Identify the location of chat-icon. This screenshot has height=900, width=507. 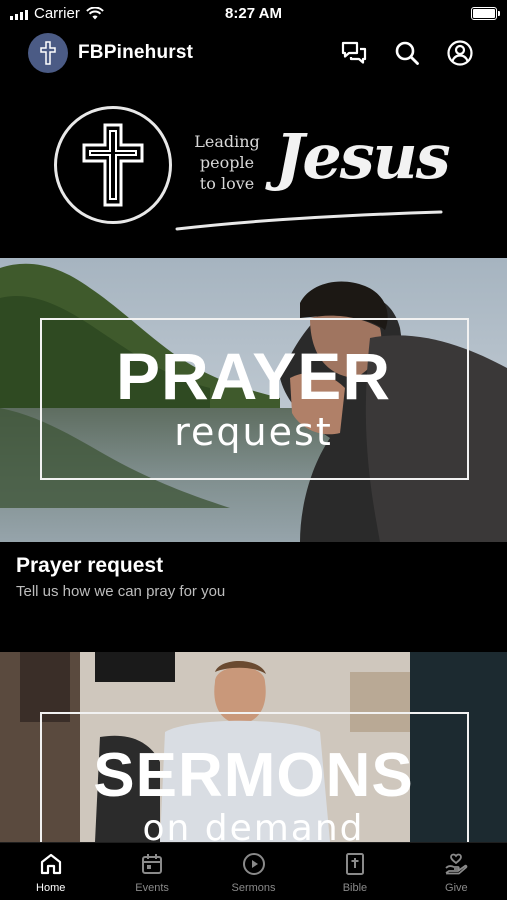
(354, 52).